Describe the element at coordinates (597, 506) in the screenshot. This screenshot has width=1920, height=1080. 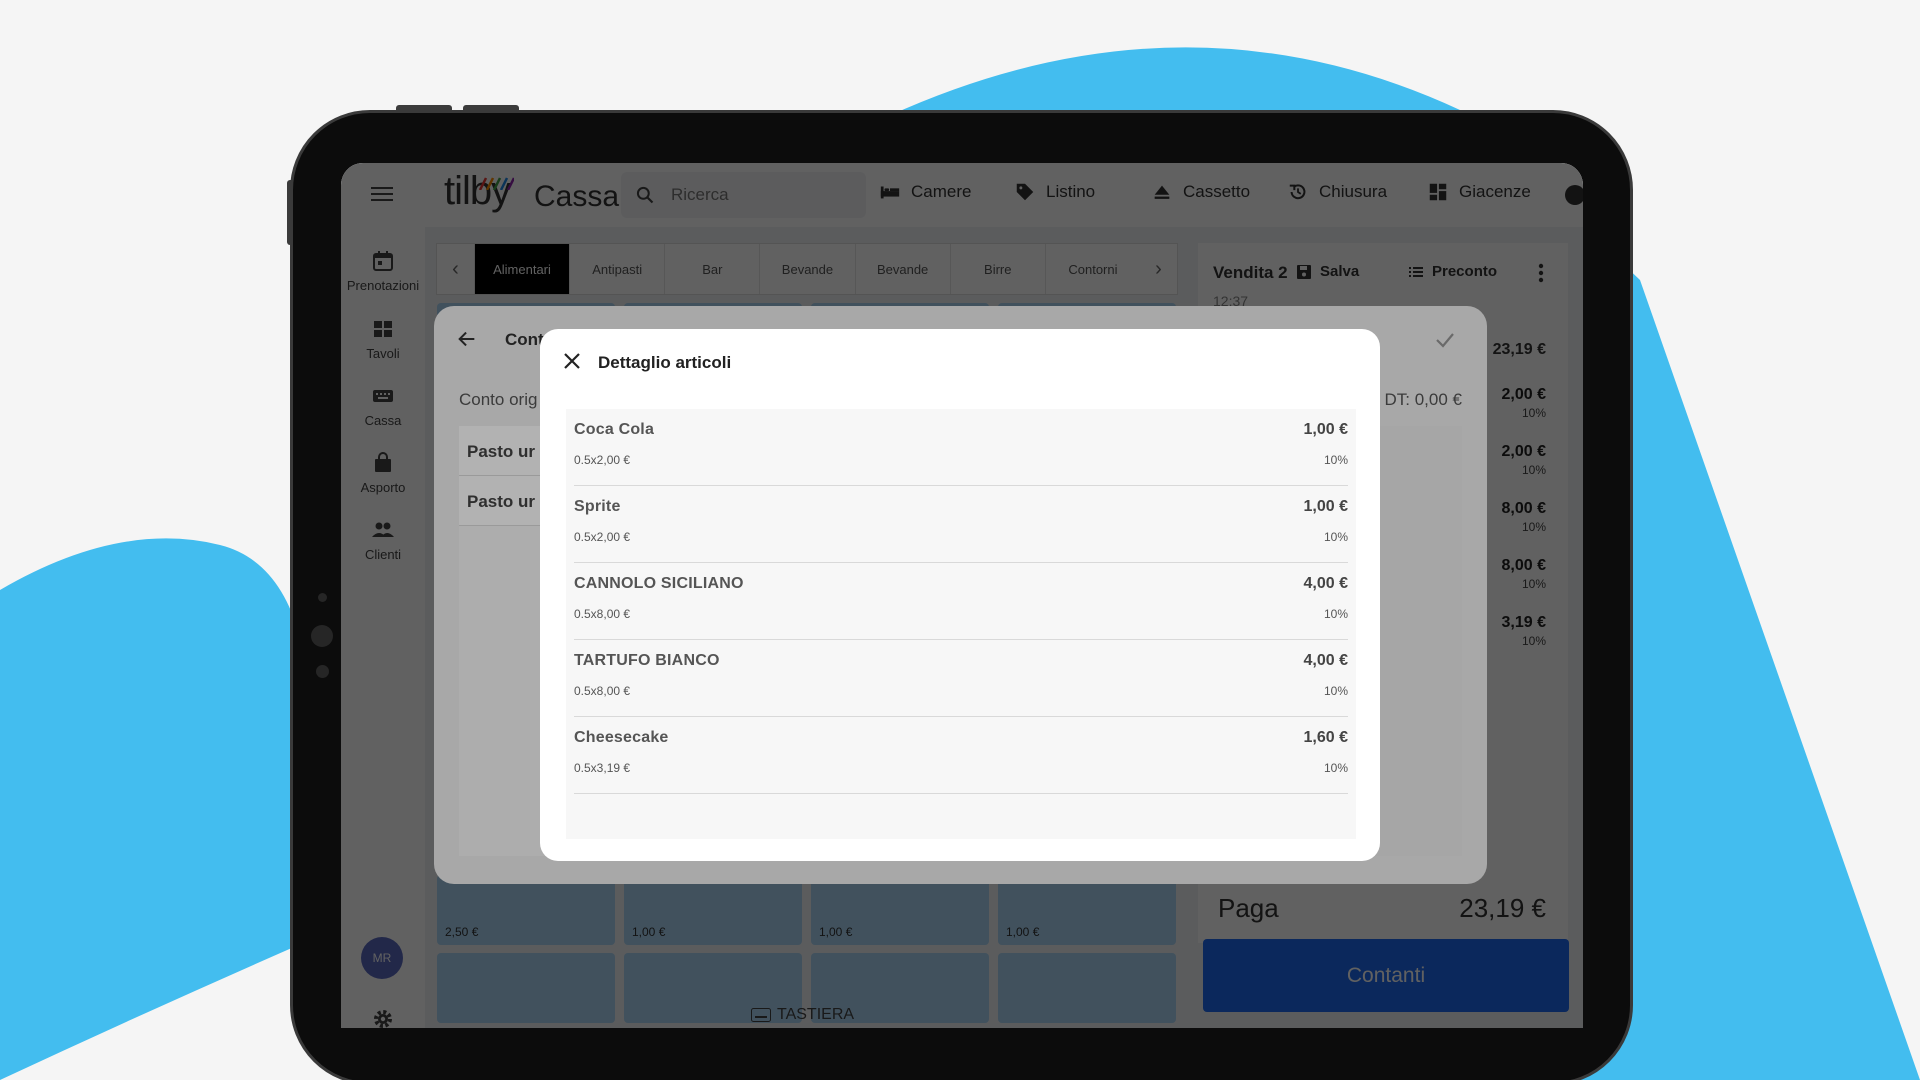
I see `item-name: Sprite` at that location.